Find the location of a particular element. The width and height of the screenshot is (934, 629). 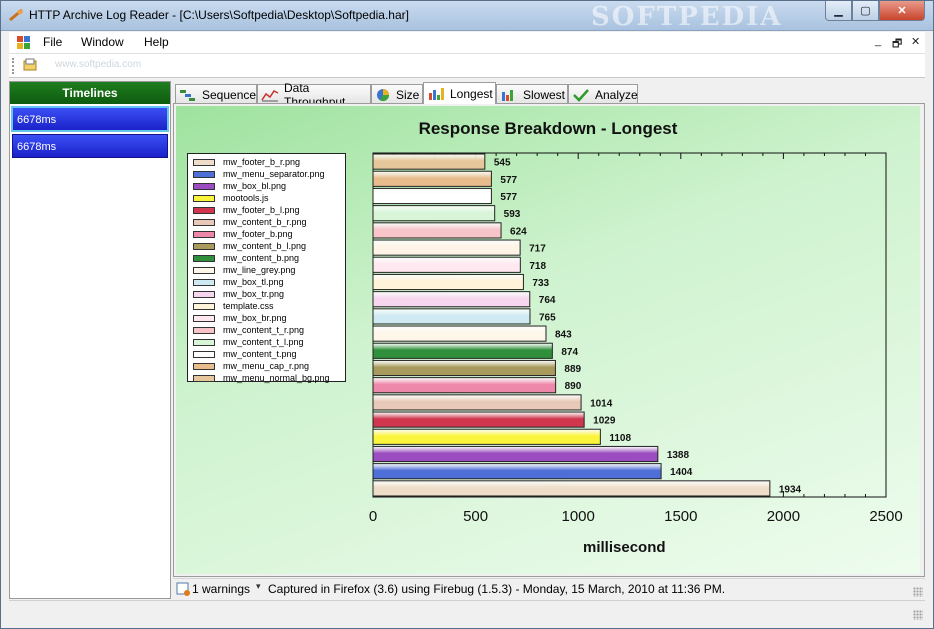

mdi-close-button: ✕ is located at coordinates (915, 41).